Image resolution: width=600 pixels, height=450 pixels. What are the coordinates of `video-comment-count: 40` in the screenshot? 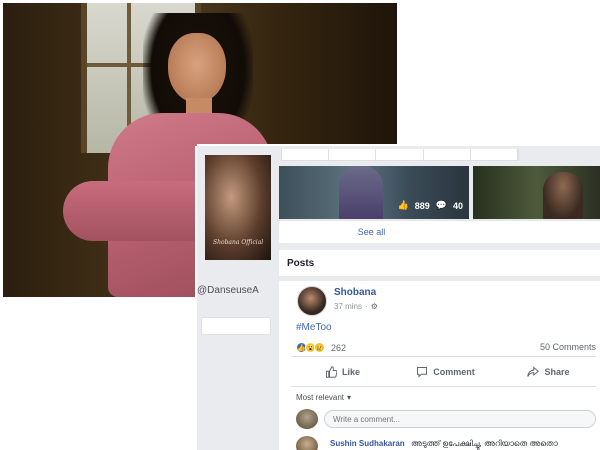 It's located at (457, 205).